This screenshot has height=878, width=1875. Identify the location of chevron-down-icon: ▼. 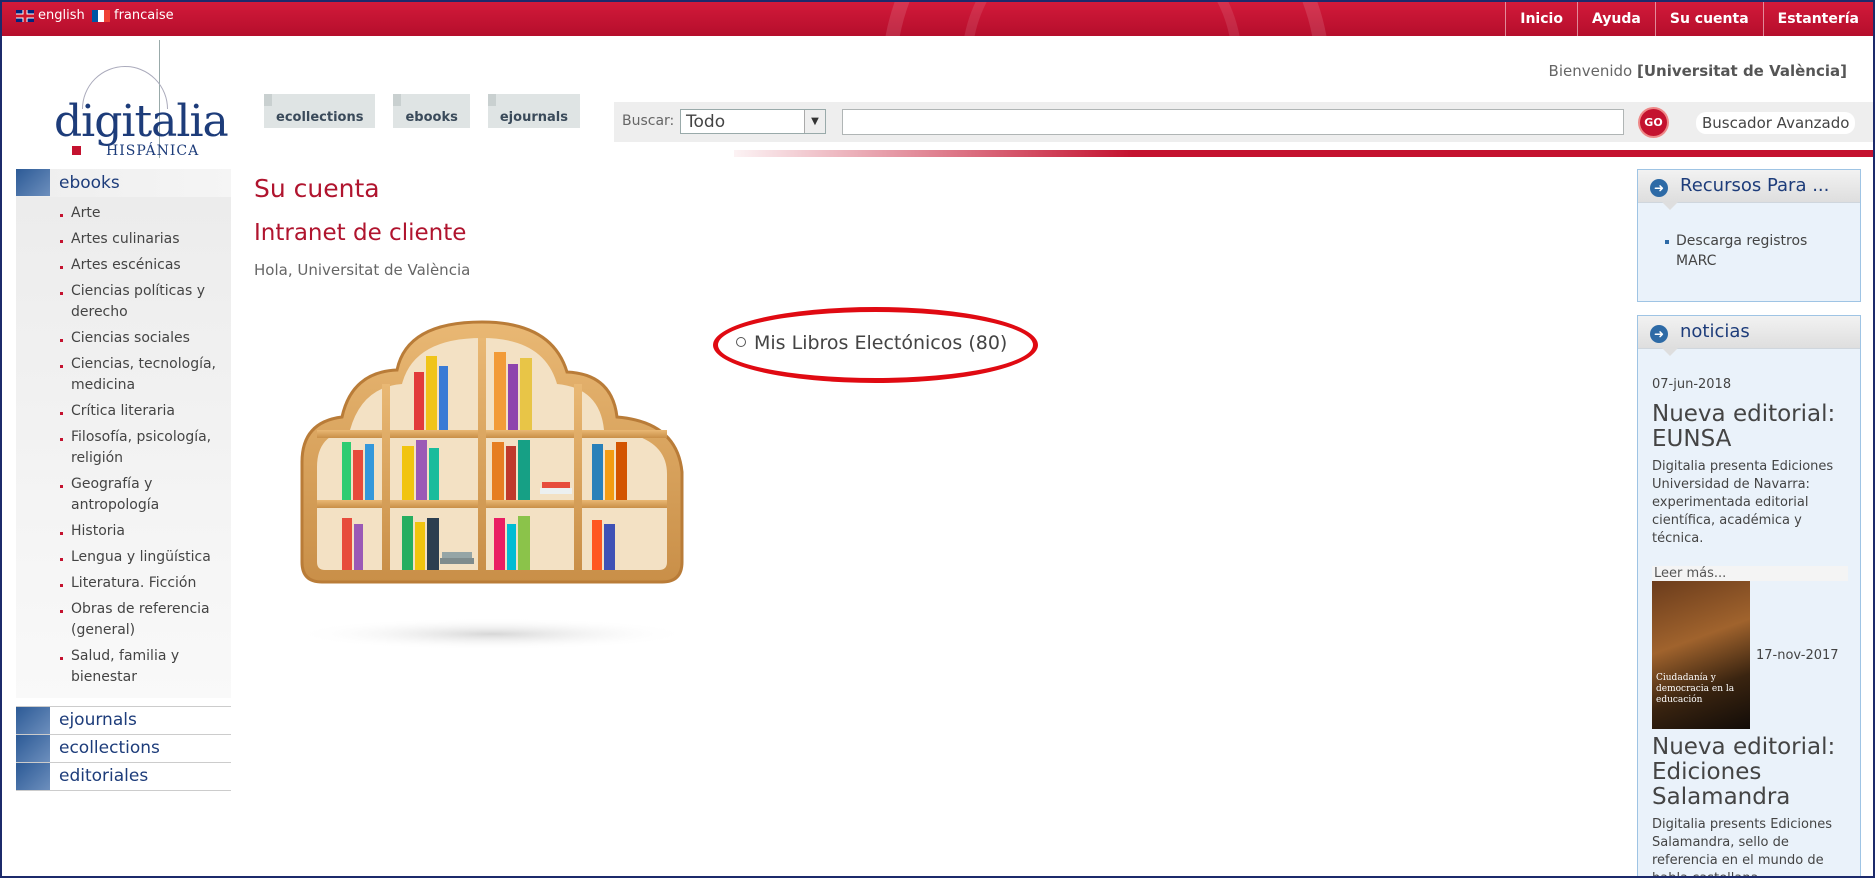
(814, 121).